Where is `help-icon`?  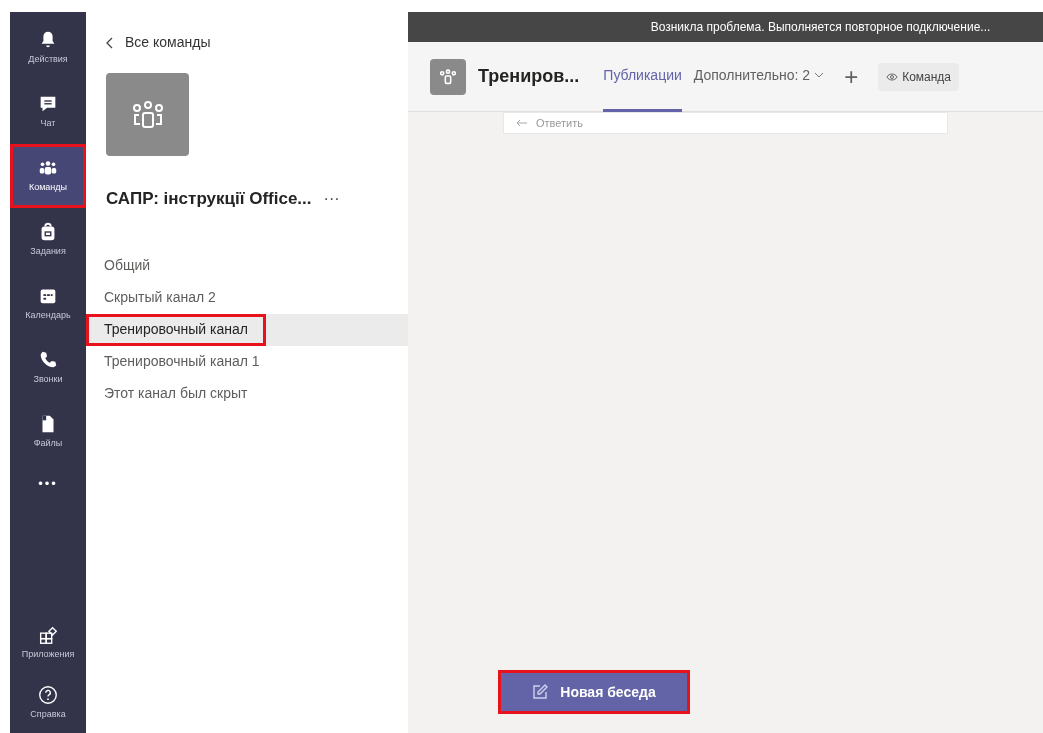
help-icon is located at coordinates (48, 695).